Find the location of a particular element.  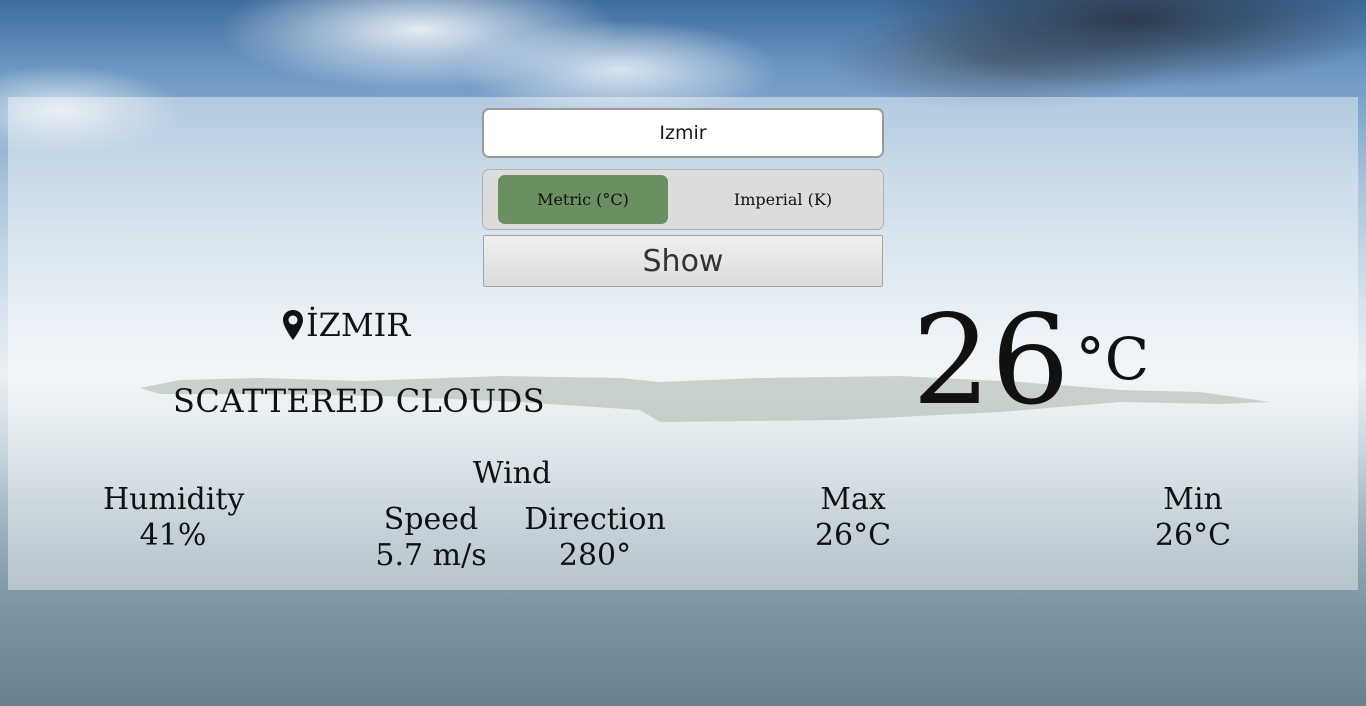

wind-title-label: Wind is located at coordinates (512, 473).